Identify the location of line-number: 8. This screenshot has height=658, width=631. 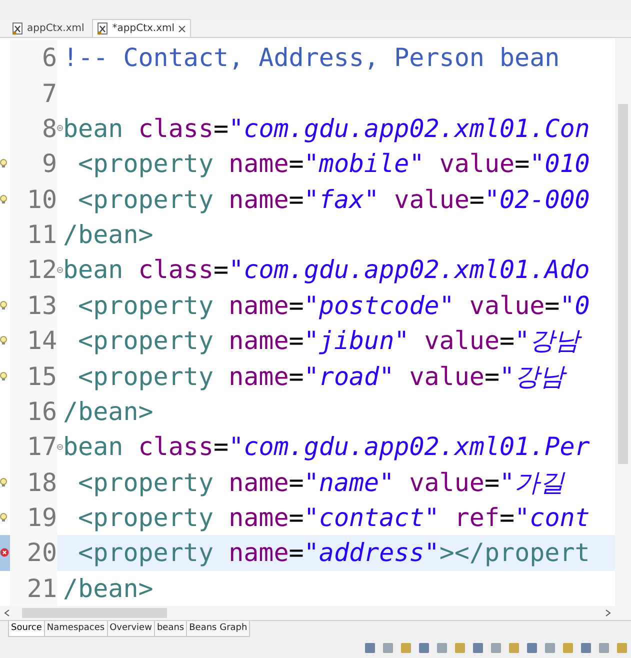
(49, 128).